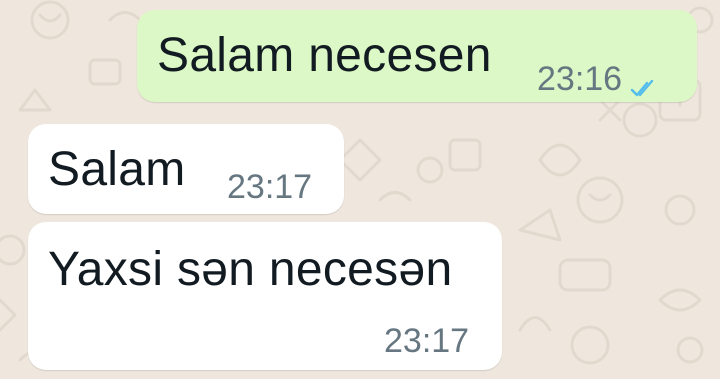  I want to click on message-text: Salam, so click(117, 169).